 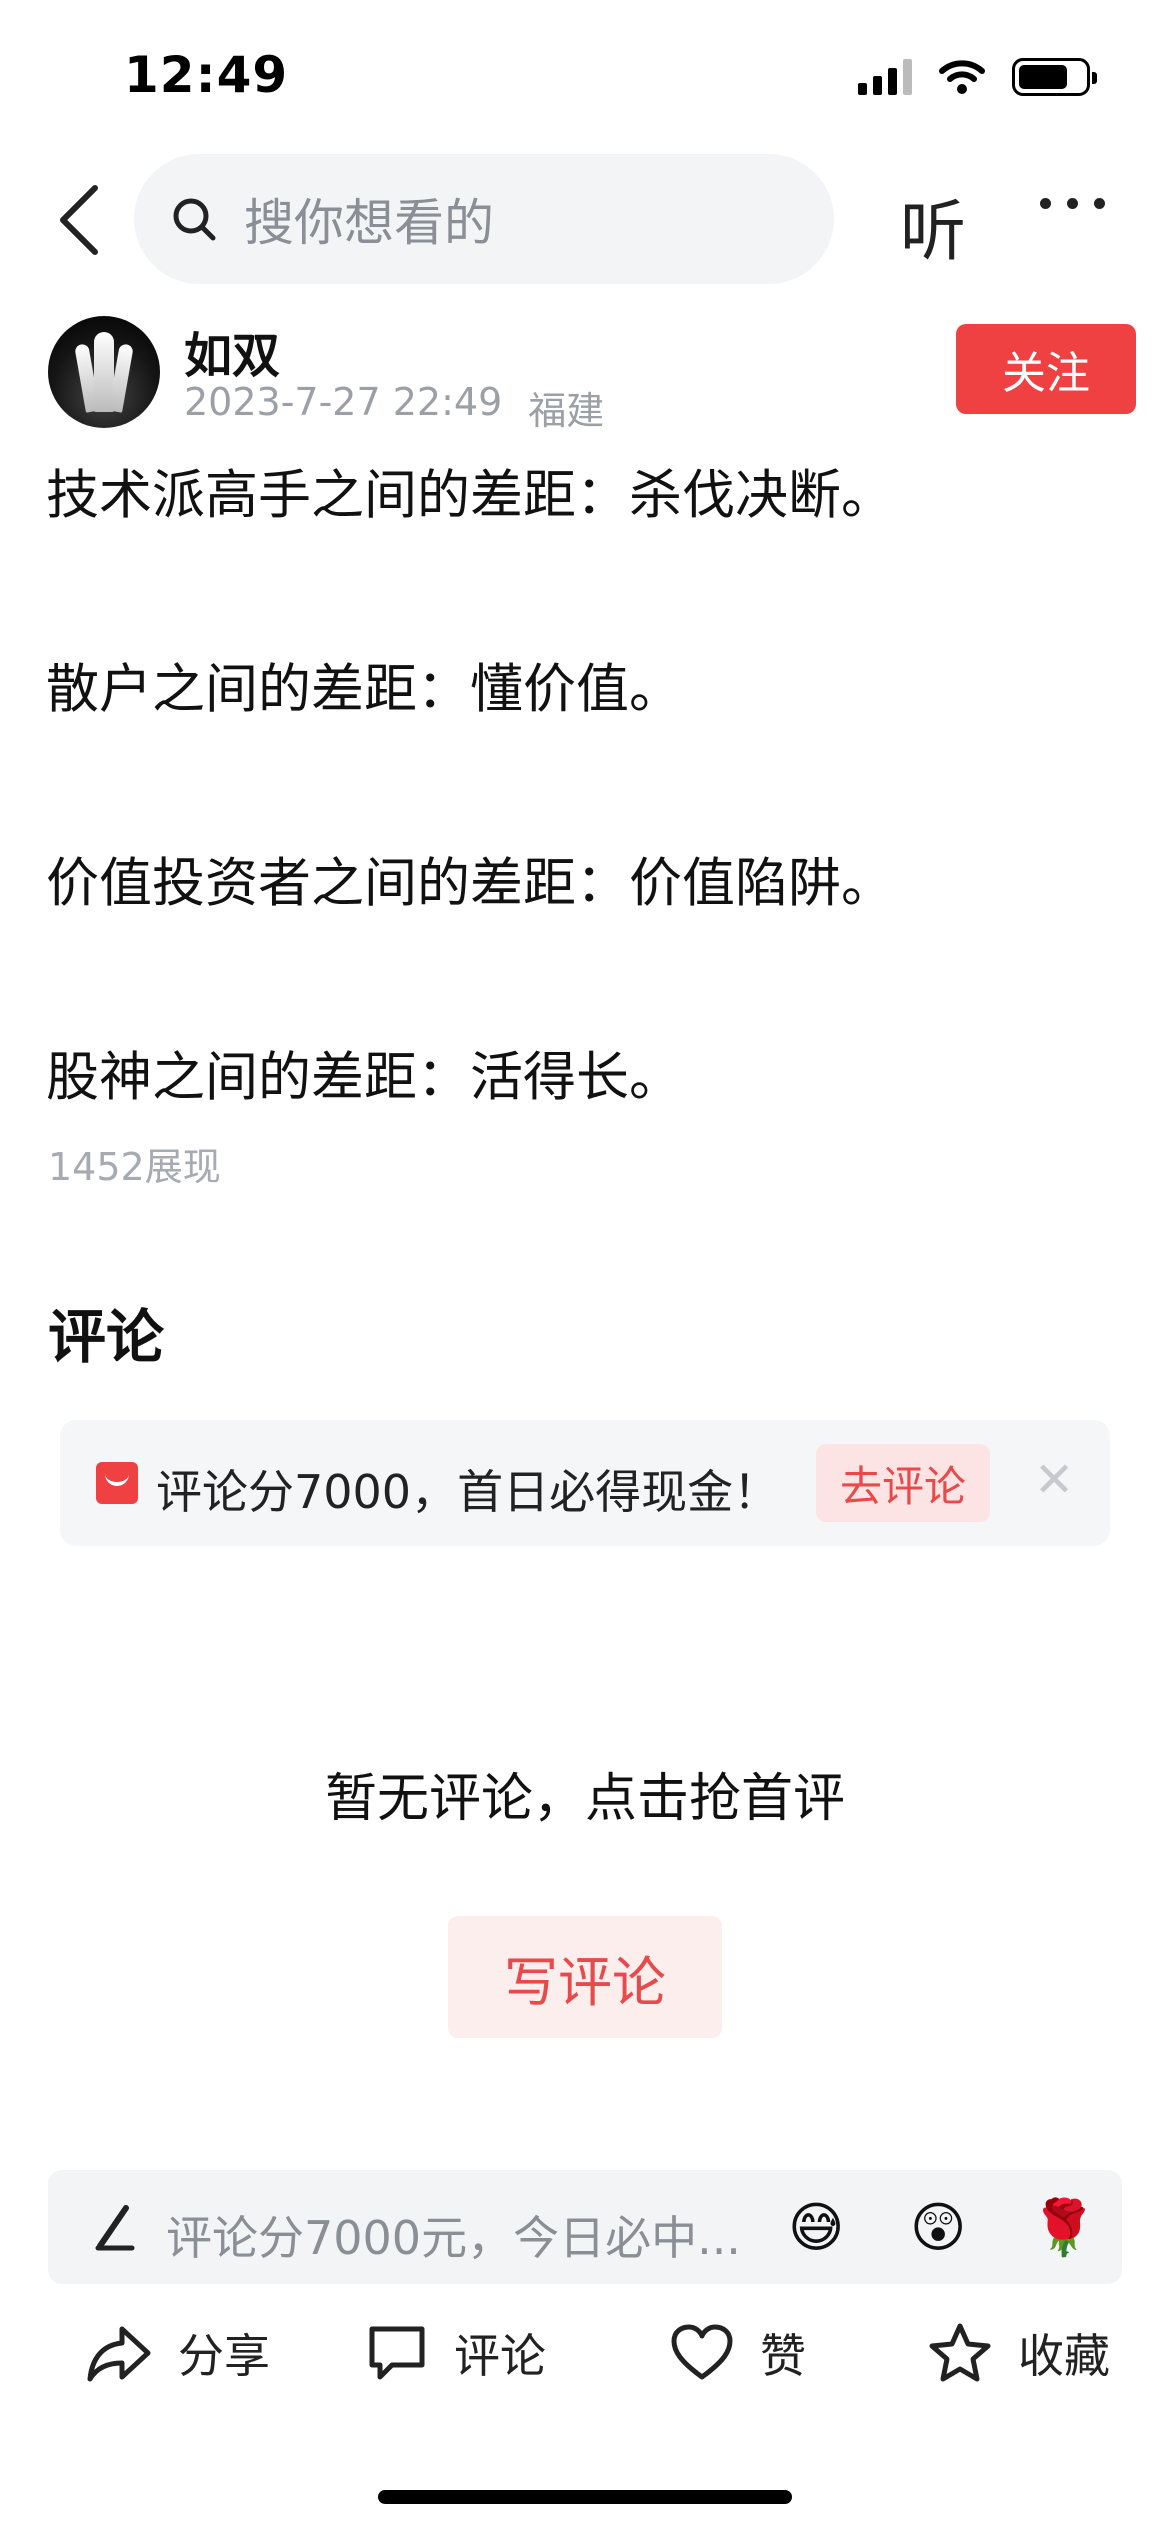 I want to click on emoji-sweat-smile-icon: 😅, so click(x=816, y=2228).